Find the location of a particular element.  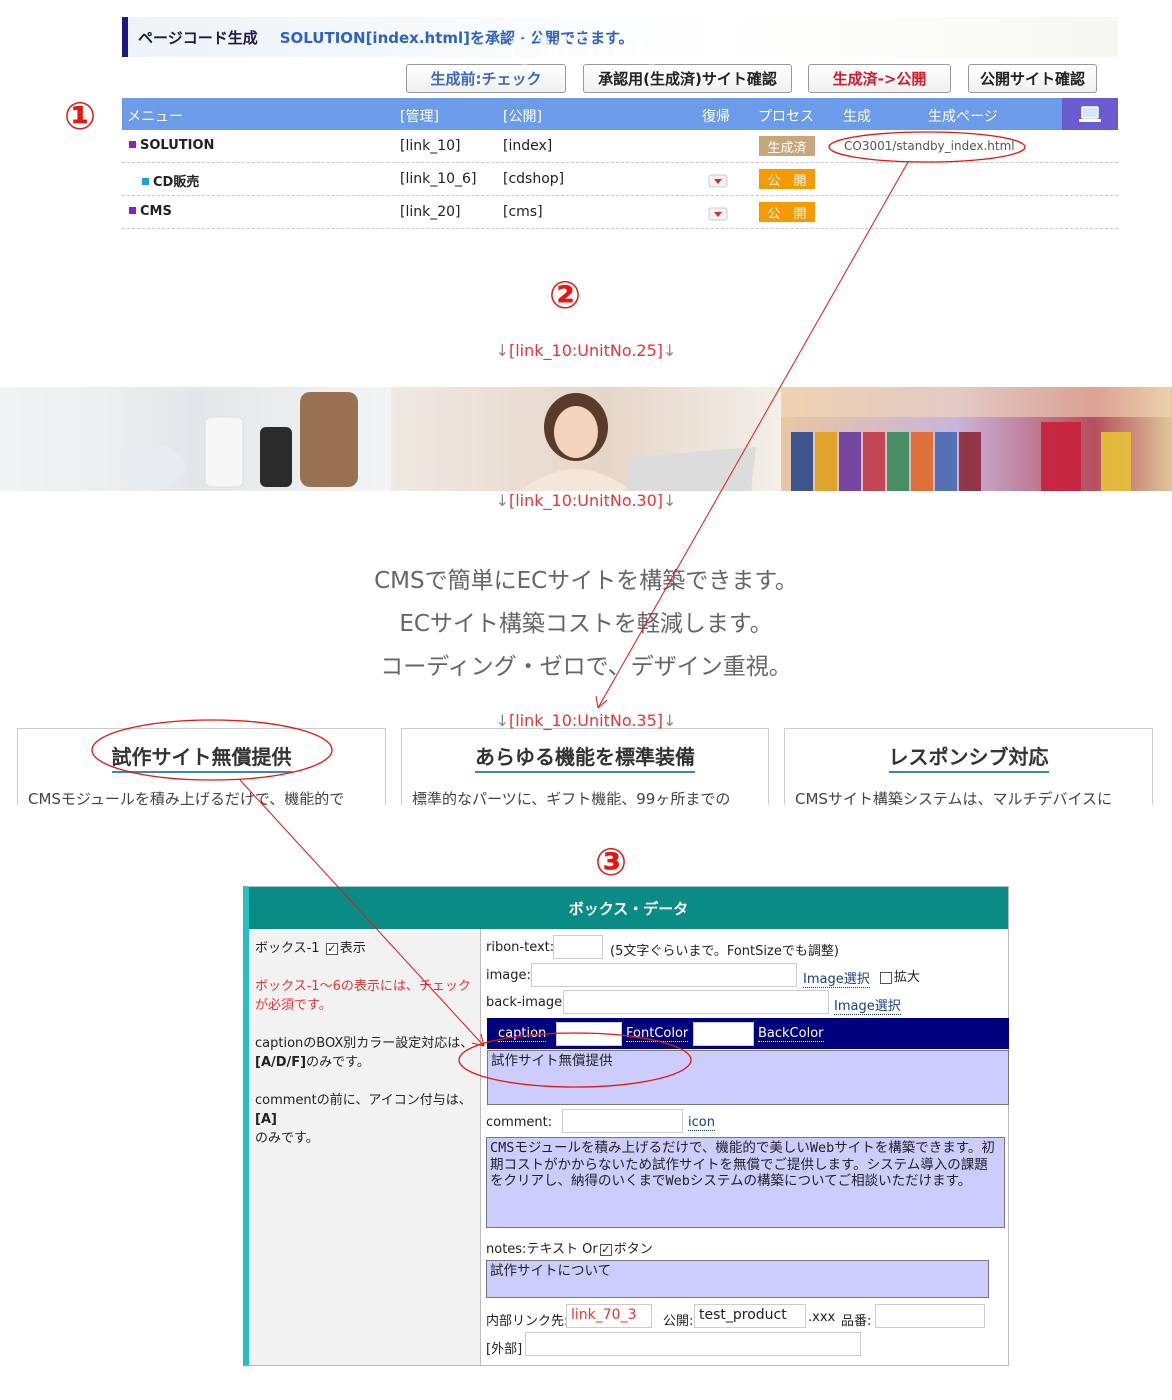

show-label: 表示 is located at coordinates (352, 948).